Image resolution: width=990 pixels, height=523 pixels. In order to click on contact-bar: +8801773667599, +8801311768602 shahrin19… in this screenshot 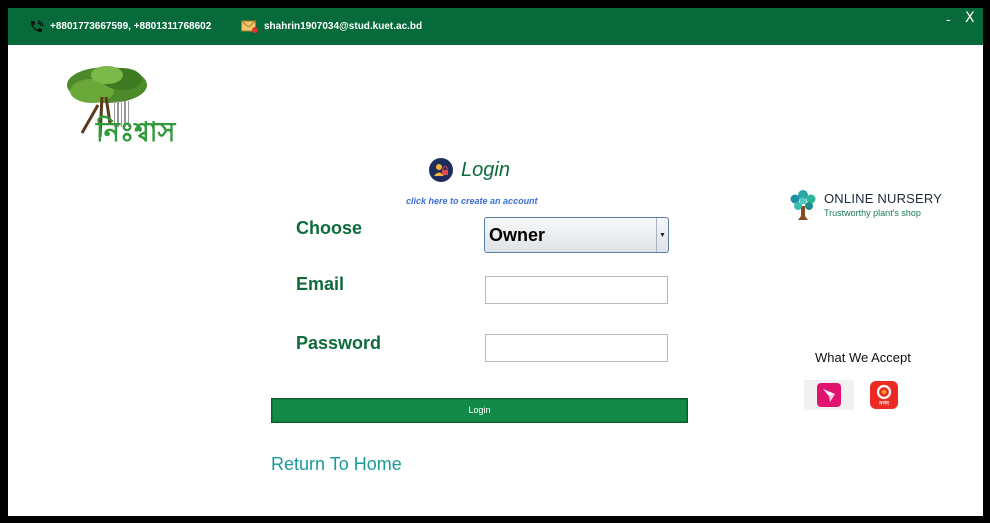, I will do `click(495, 26)`.